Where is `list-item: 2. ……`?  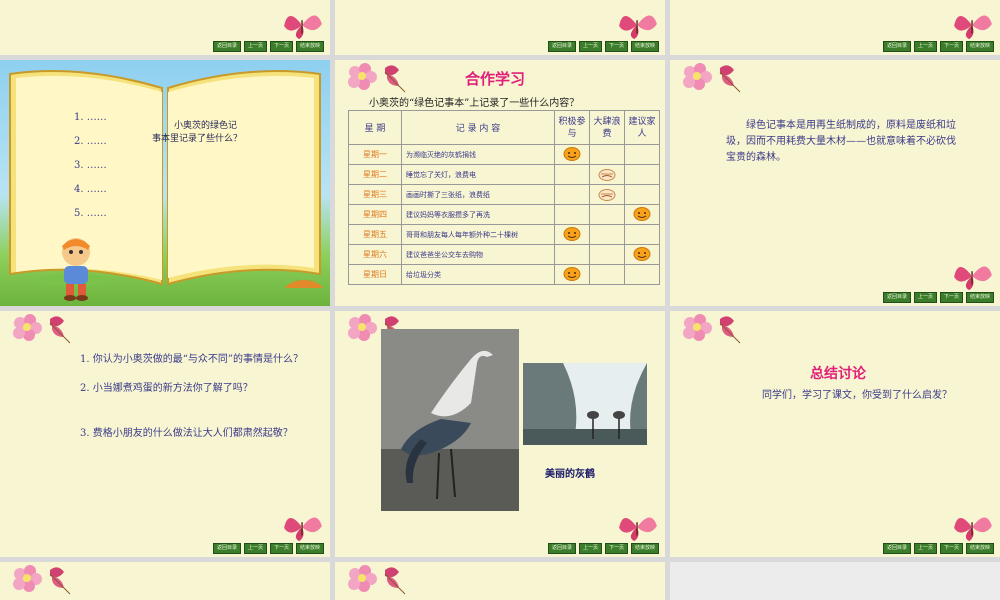 list-item: 2. …… is located at coordinates (90, 141).